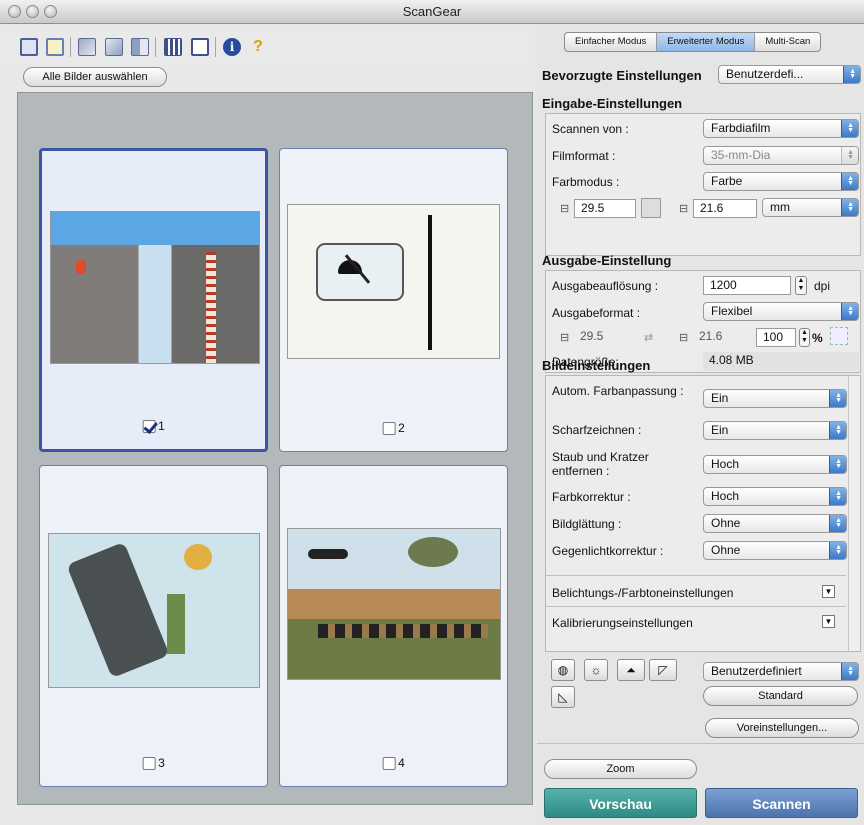 The width and height of the screenshot is (864, 825). What do you see at coordinates (723, 337) in the screenshot?
I see `output-height-field: 21.6` at bounding box center [723, 337].